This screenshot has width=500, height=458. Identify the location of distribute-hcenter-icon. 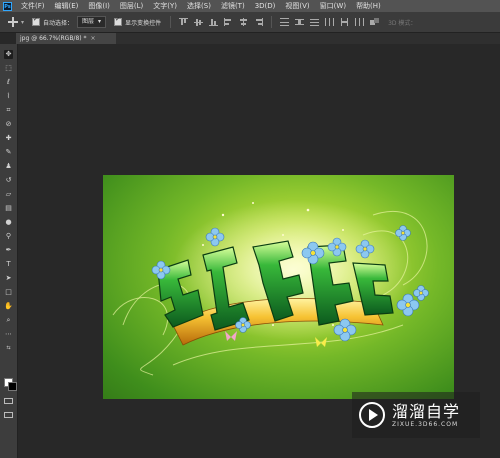
(344, 22).